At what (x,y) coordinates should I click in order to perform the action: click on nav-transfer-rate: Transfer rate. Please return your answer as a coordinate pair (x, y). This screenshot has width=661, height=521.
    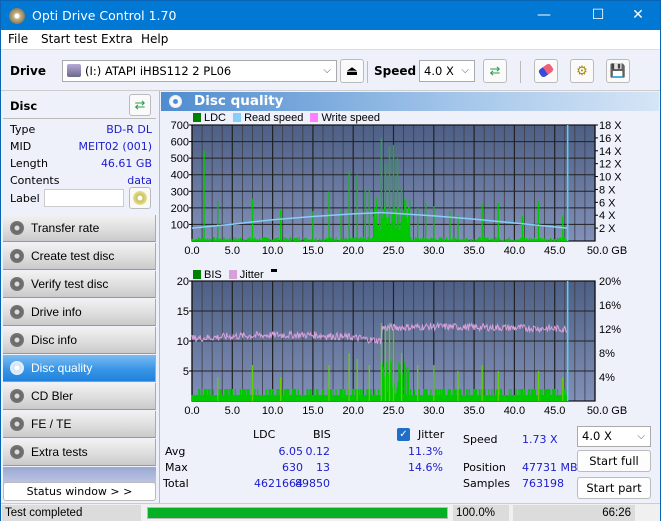
    Looking at the image, I should click on (79, 228).